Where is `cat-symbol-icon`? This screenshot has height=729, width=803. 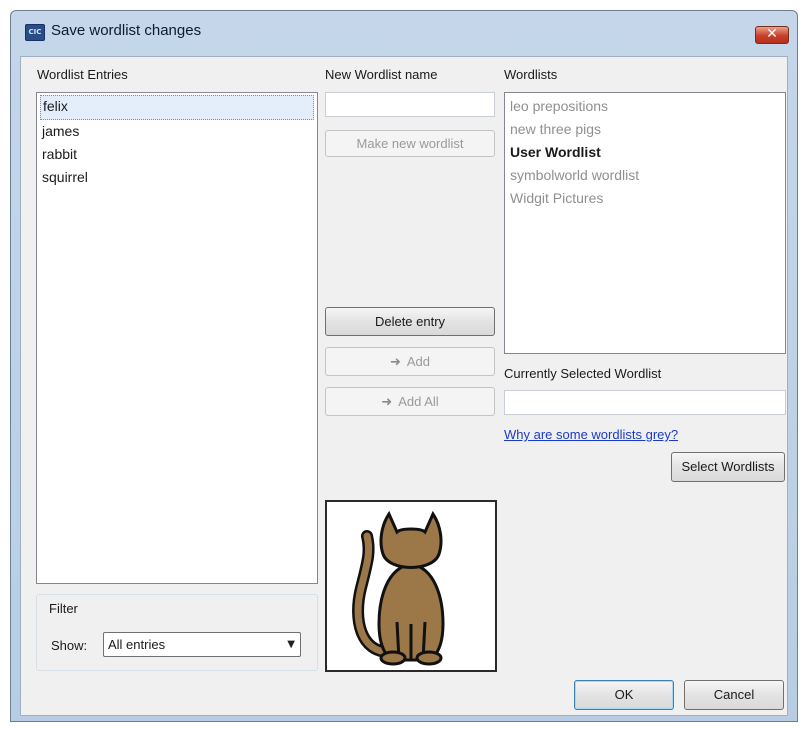 cat-symbol-icon is located at coordinates (398, 588).